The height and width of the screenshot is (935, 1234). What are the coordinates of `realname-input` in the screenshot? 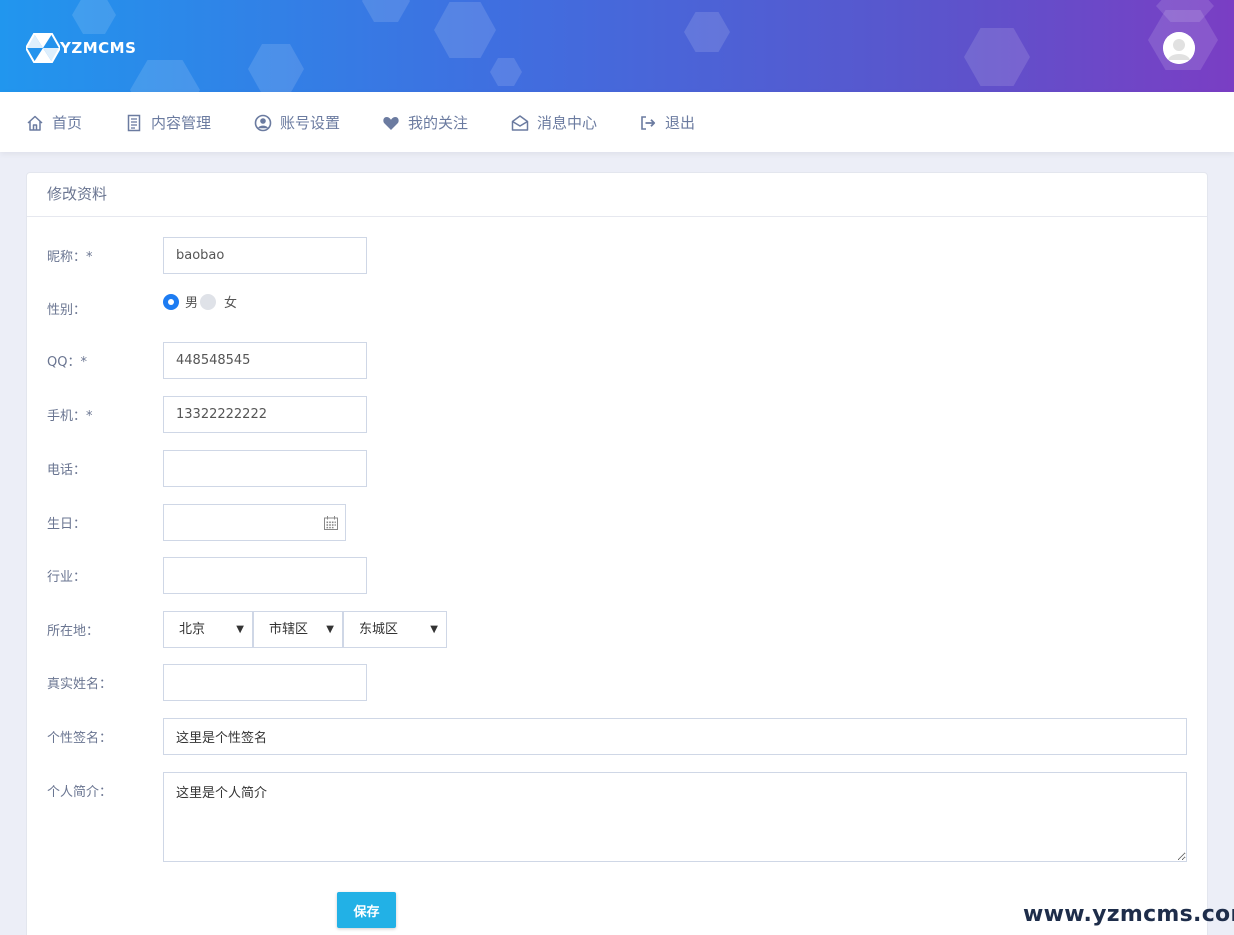 It's located at (265, 682).